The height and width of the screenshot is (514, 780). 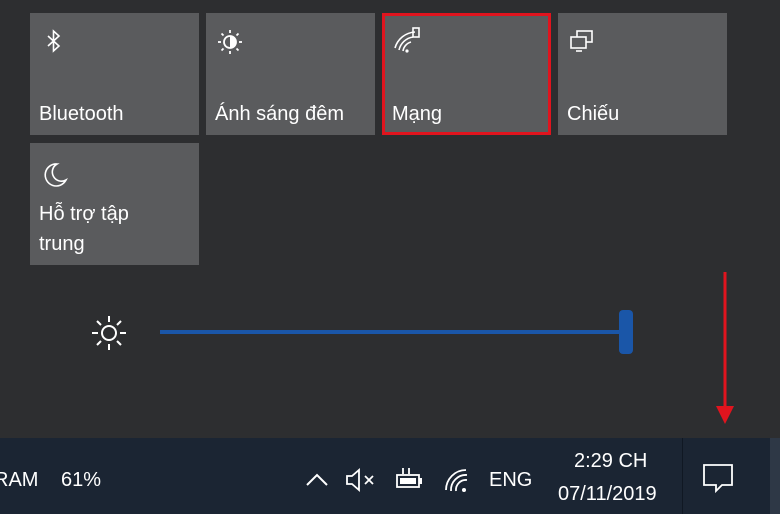 I want to click on clock-time: 2:29 CH, so click(x=610, y=461).